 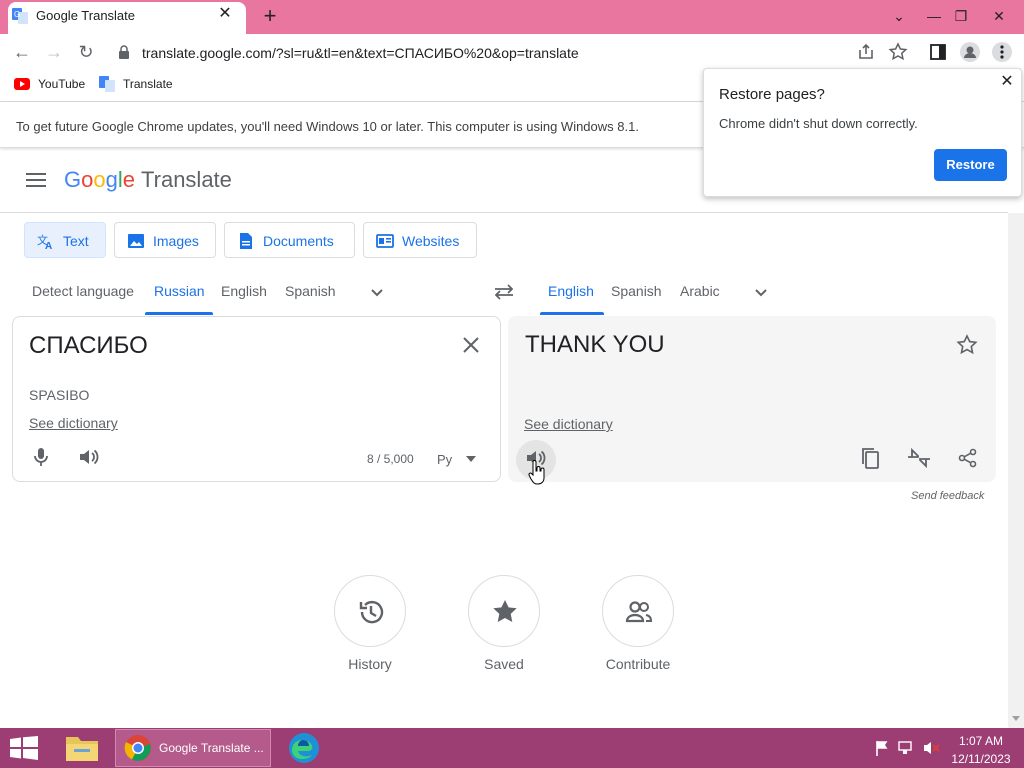 What do you see at coordinates (1007, 82) in the screenshot?
I see `restore-dialog-close-icon: ✕` at bounding box center [1007, 82].